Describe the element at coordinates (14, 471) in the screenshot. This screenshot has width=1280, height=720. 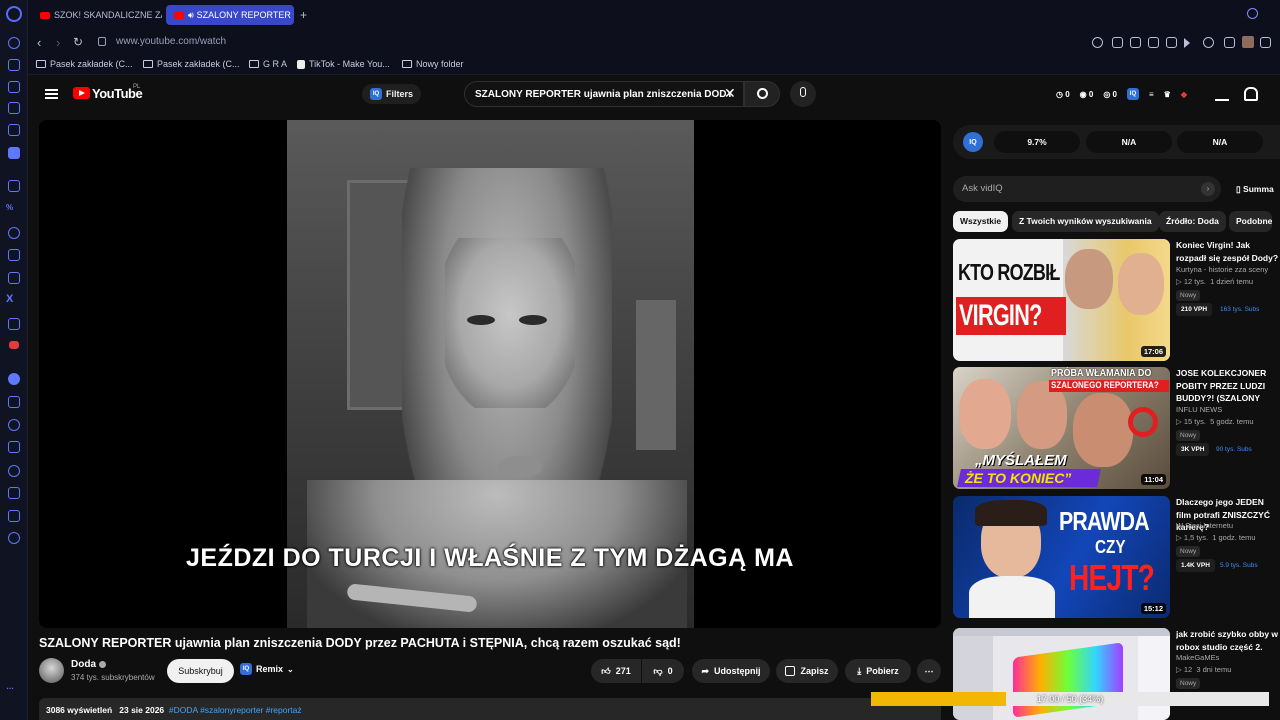
I see `history-icon` at that location.